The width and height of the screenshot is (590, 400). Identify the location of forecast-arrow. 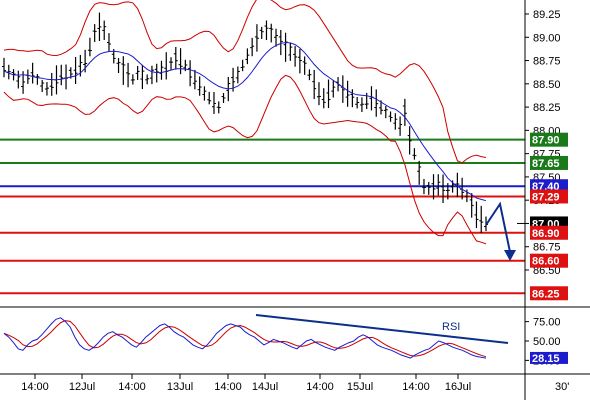
(498, 227).